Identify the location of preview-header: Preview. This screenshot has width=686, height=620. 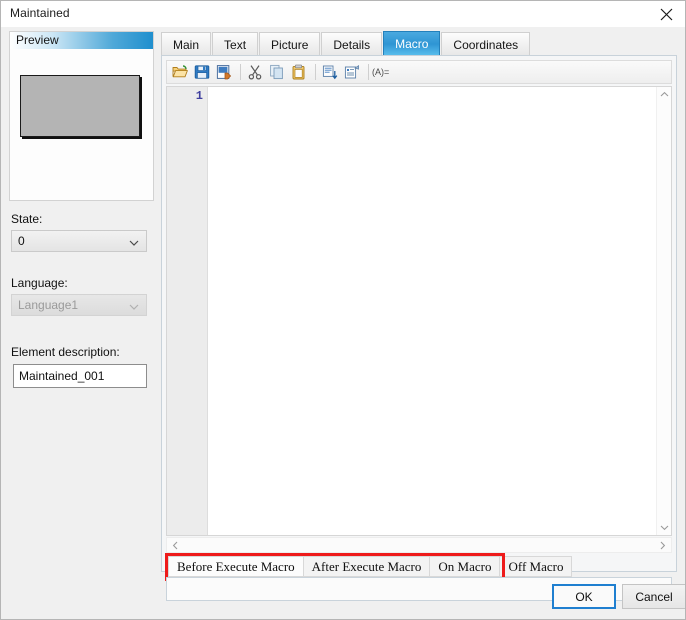
(81, 40).